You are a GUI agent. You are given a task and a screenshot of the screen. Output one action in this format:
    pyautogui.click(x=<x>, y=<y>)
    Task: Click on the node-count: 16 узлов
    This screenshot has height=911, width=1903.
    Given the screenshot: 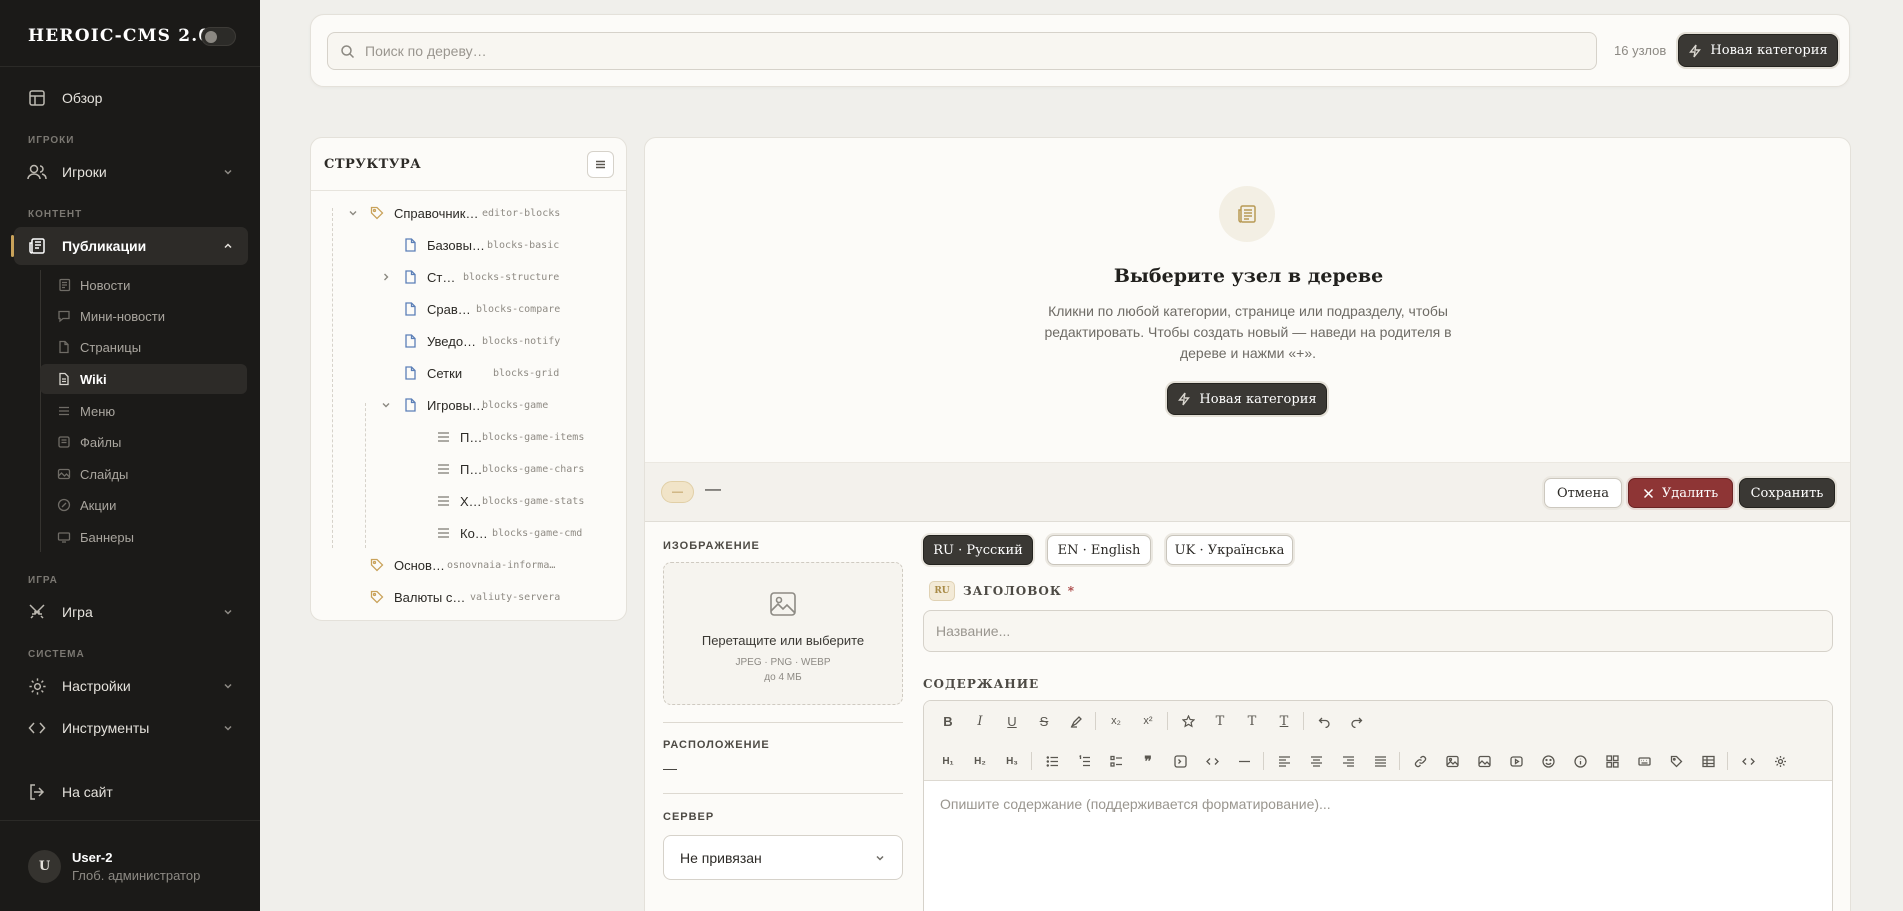 What is the action you would take?
    pyautogui.click(x=1640, y=50)
    